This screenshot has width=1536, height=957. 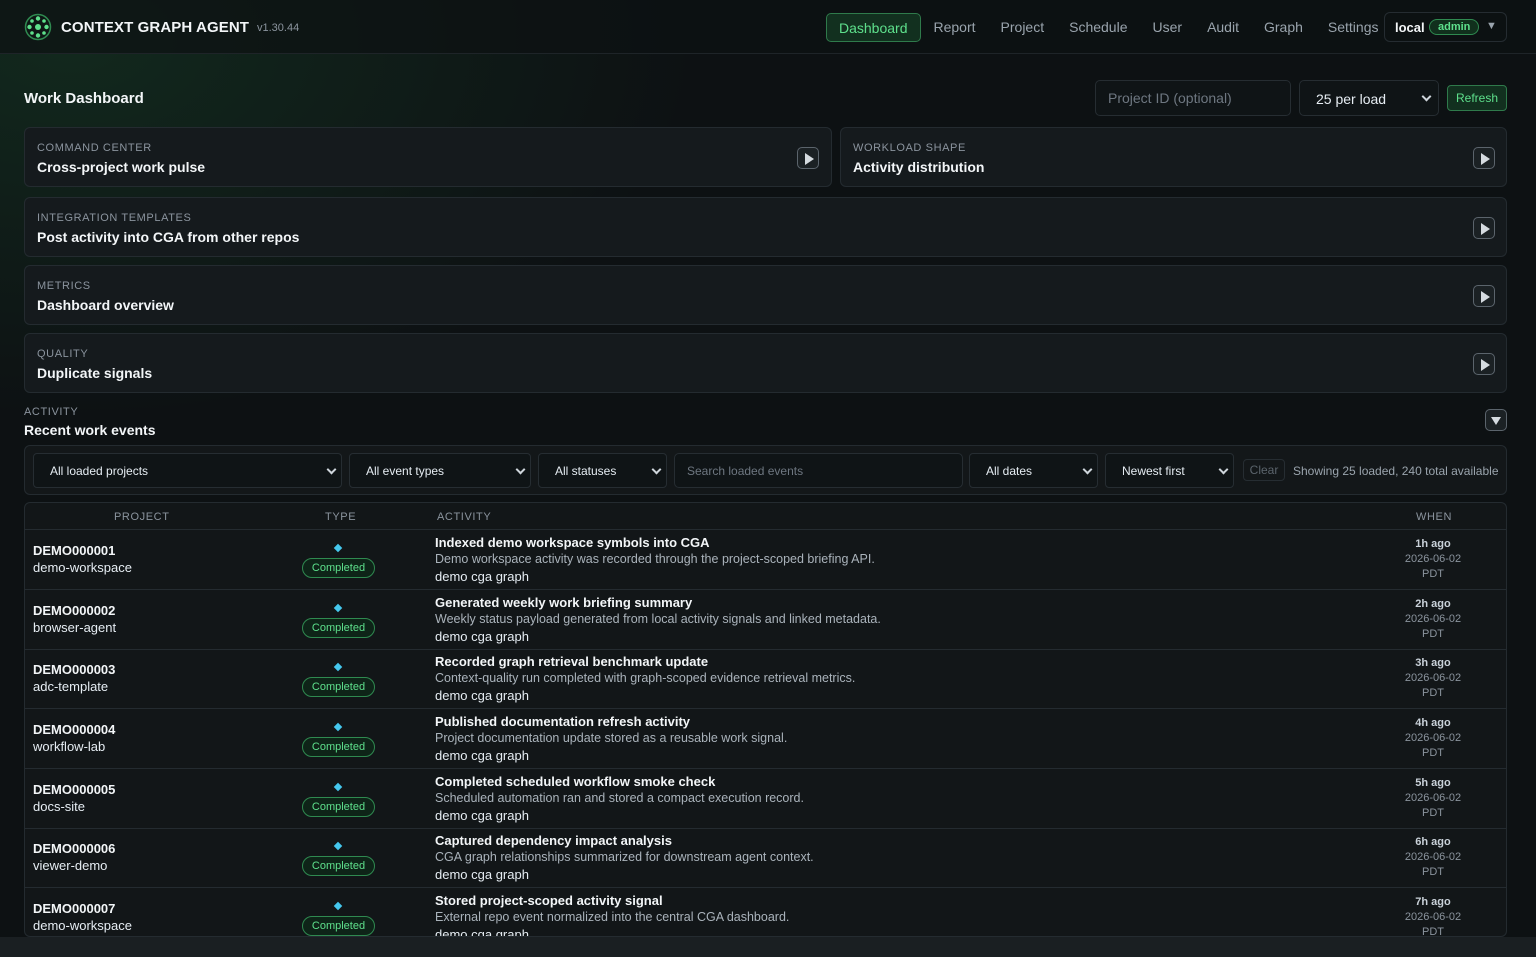 I want to click on activity-title: Stored project-scoped activity signal, so click(x=549, y=900).